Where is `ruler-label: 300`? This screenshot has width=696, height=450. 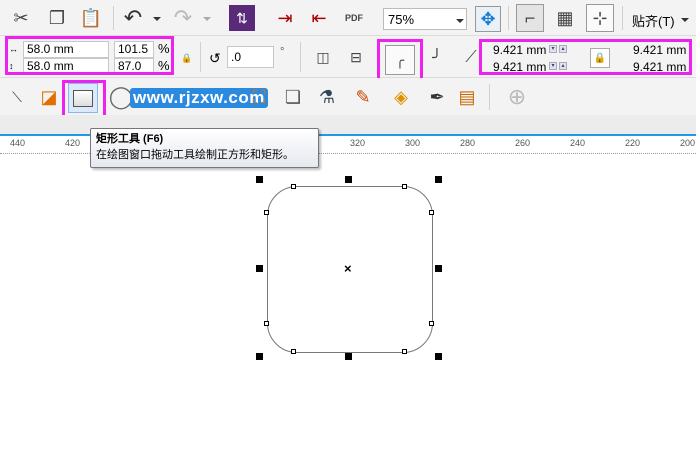
ruler-label: 300 is located at coordinates (413, 143).